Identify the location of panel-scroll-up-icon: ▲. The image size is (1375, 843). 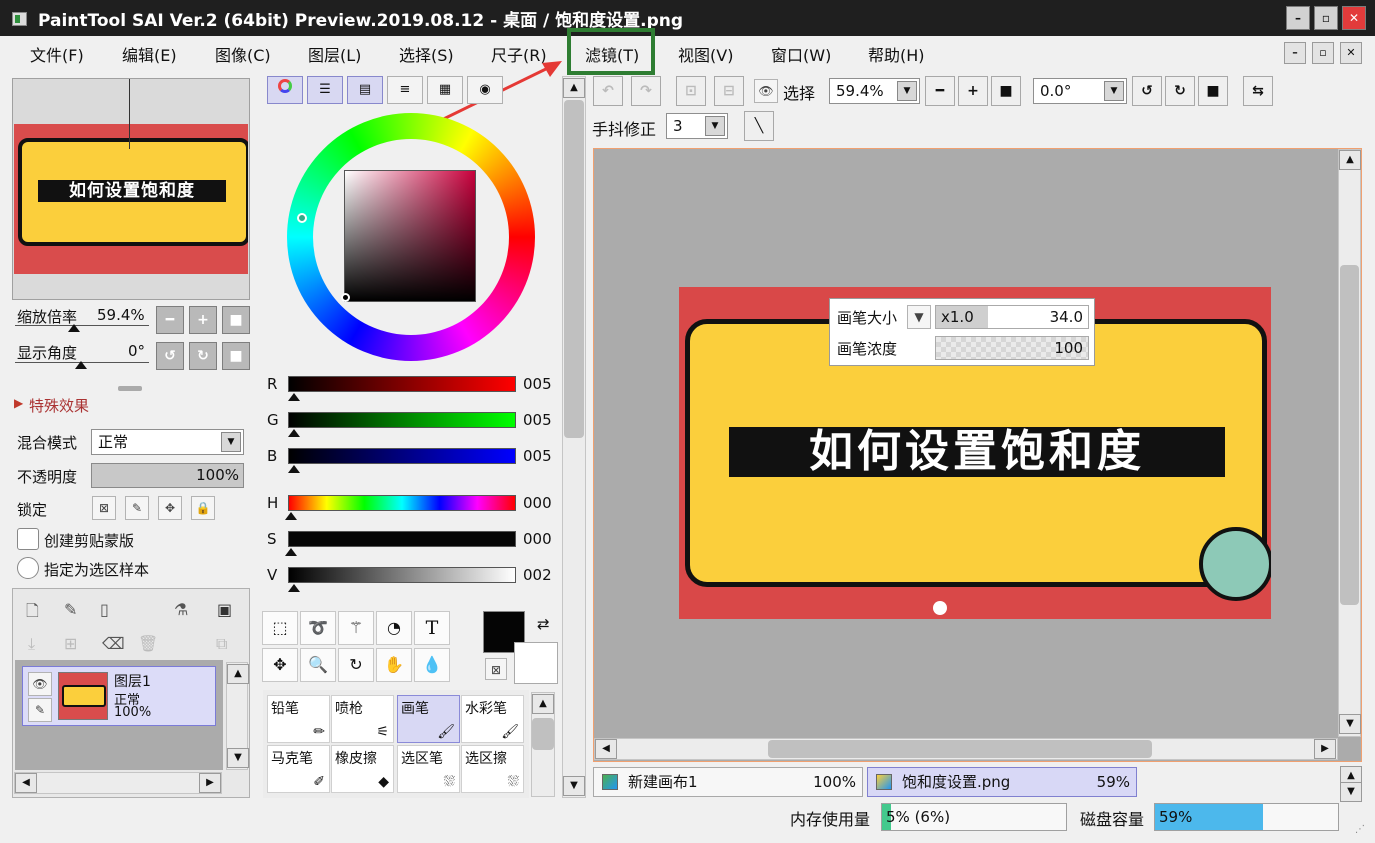
(574, 88).